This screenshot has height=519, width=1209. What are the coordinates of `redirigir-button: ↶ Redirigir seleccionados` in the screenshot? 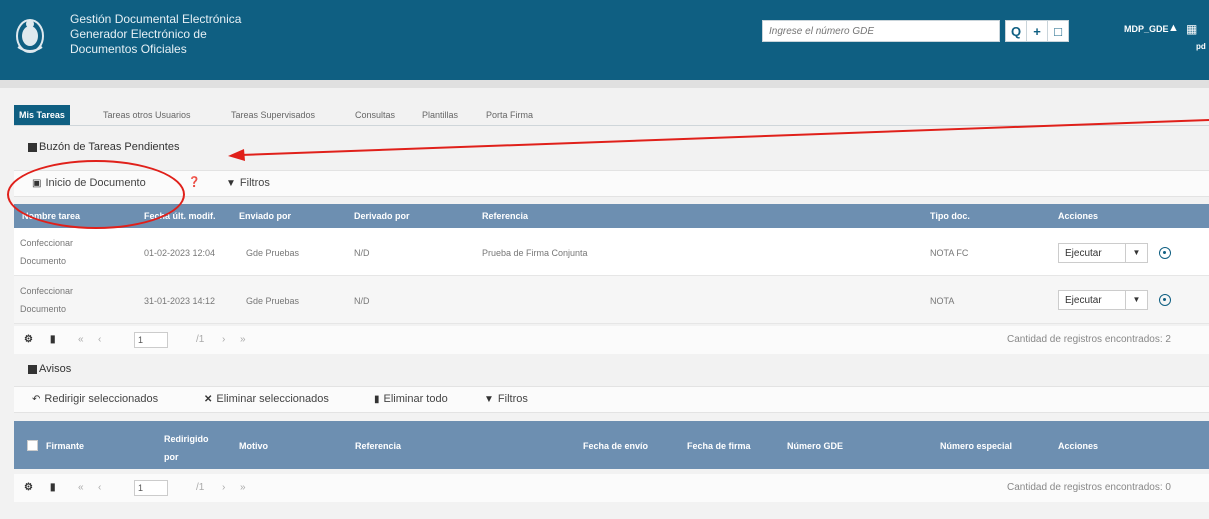 It's located at (95, 399).